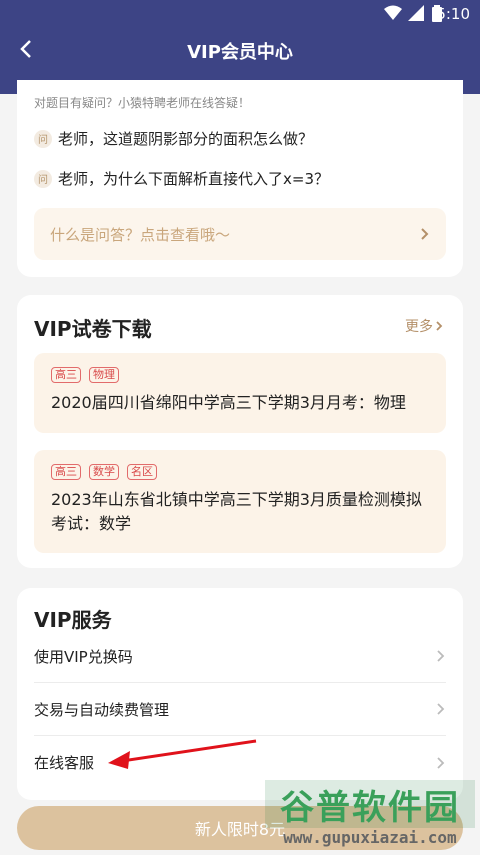 This screenshot has width=480, height=855. Describe the element at coordinates (93, 329) in the screenshot. I see `exam-section-title: VIP试卷下载` at that location.